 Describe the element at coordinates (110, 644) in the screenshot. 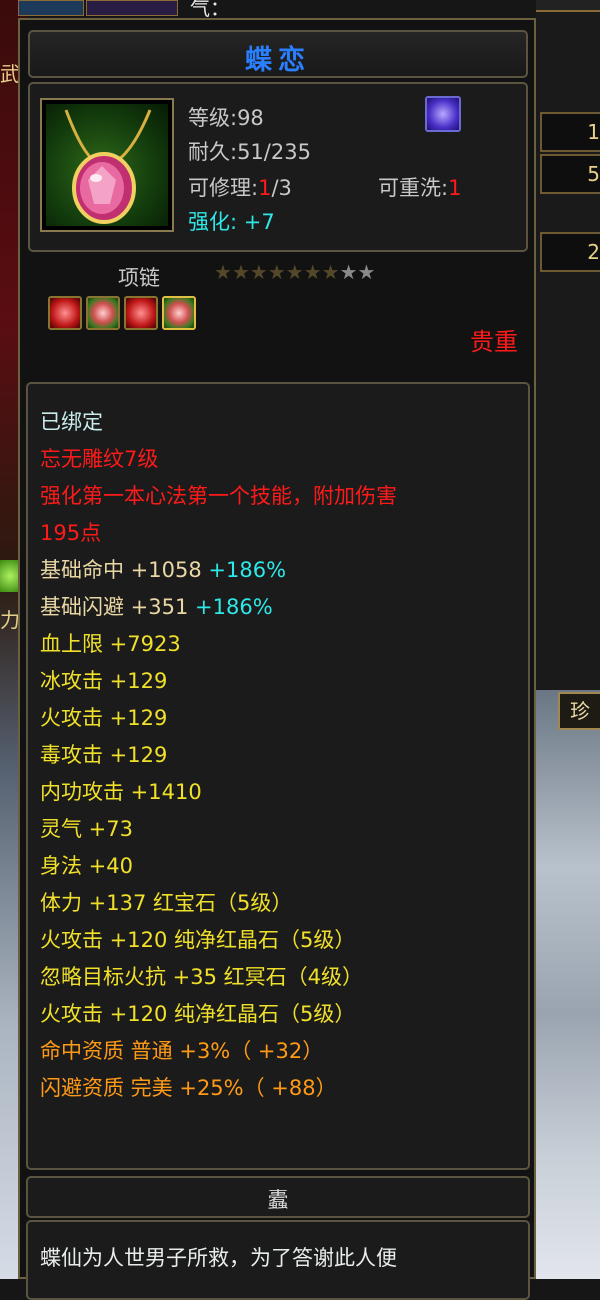

I see `hp-line: 血上限 +7923` at that location.